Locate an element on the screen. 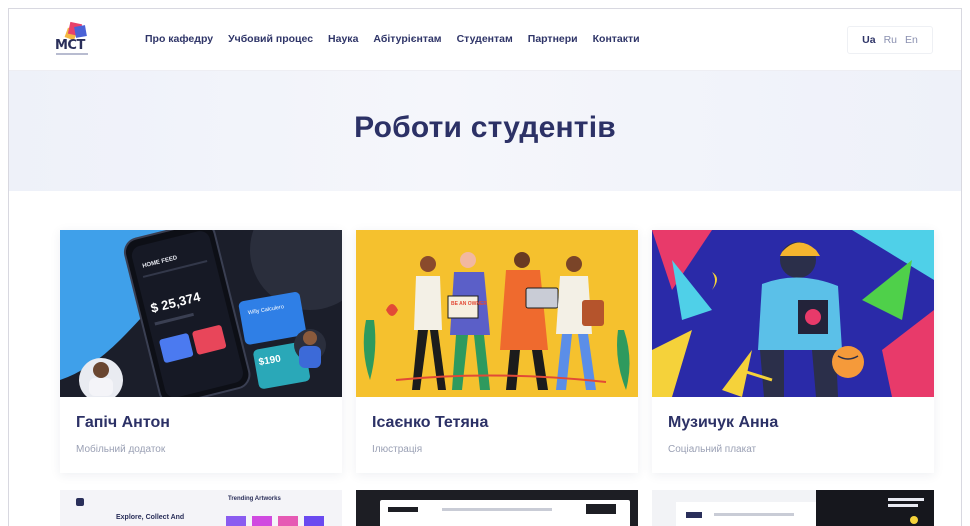  sign-text: BE AN OWNER is located at coordinates (469, 304).